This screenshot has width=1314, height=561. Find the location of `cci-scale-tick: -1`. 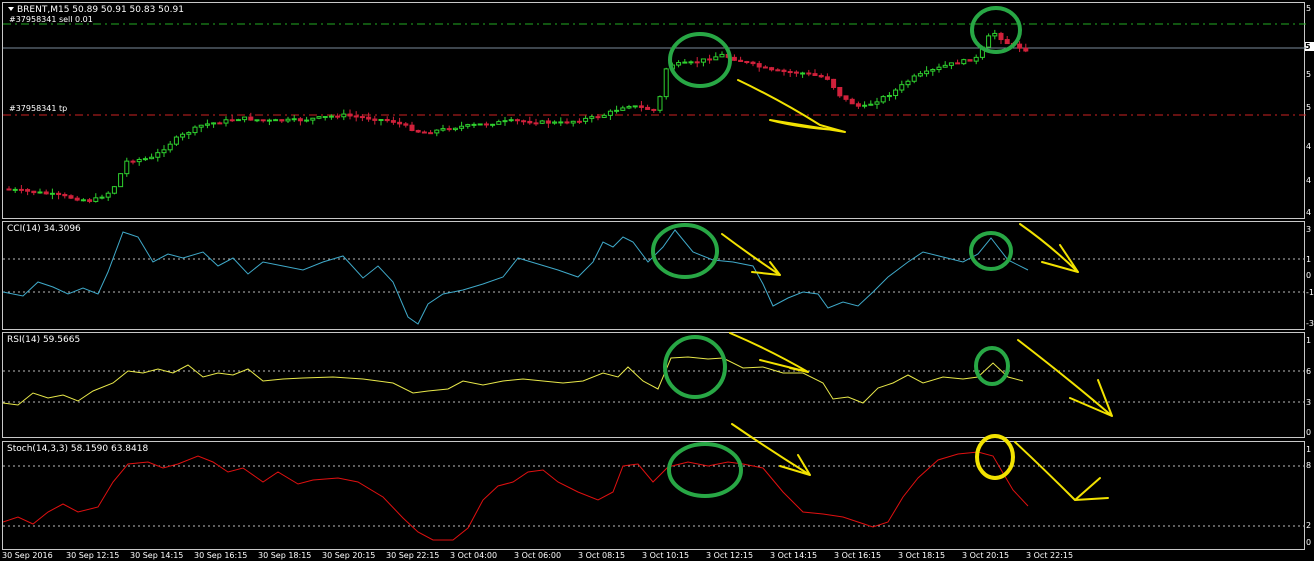

cci-scale-tick: -1 is located at coordinates (1310, 292).